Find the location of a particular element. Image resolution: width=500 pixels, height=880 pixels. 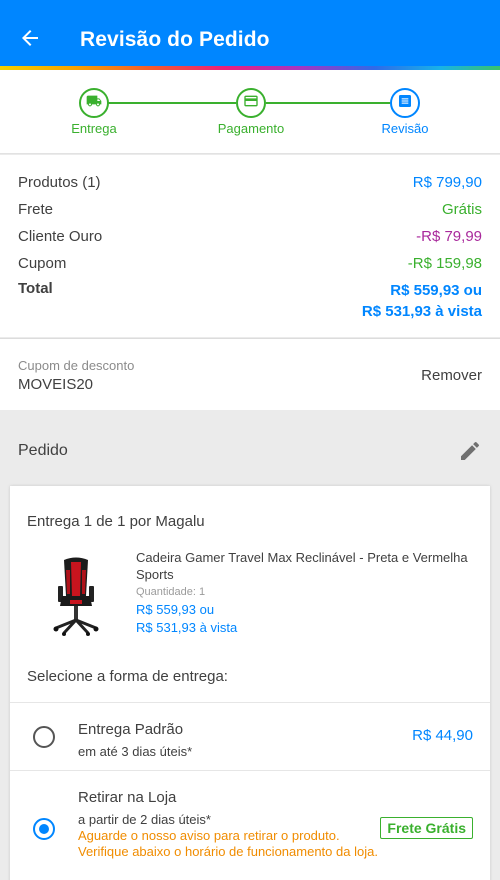

summary-row-freight: Frete Grátis is located at coordinates (250, 209).